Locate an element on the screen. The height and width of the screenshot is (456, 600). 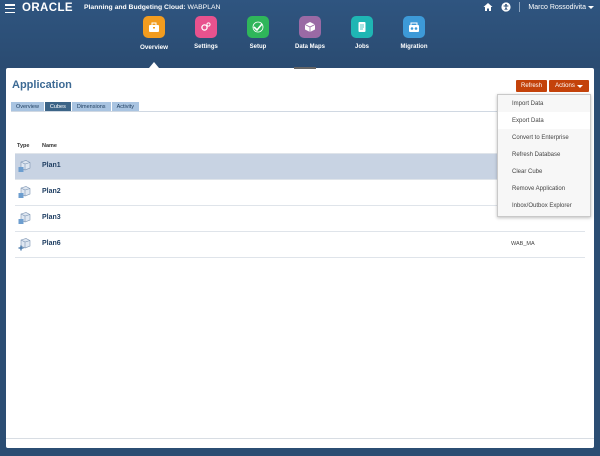
nav-setup: Setup is located at coordinates (258, 33).